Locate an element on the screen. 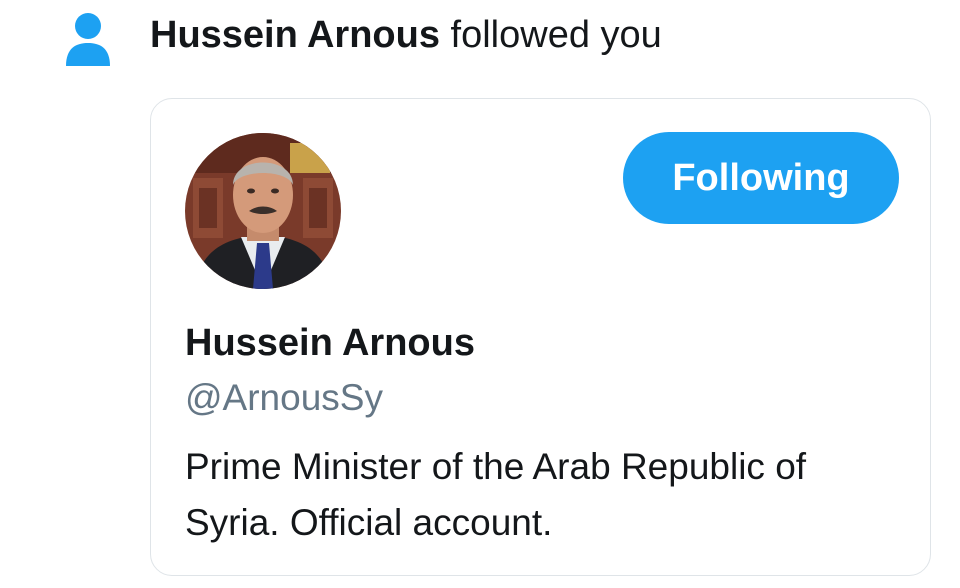  notification-text: Hussein Arnous followed you is located at coordinates (406, 35).